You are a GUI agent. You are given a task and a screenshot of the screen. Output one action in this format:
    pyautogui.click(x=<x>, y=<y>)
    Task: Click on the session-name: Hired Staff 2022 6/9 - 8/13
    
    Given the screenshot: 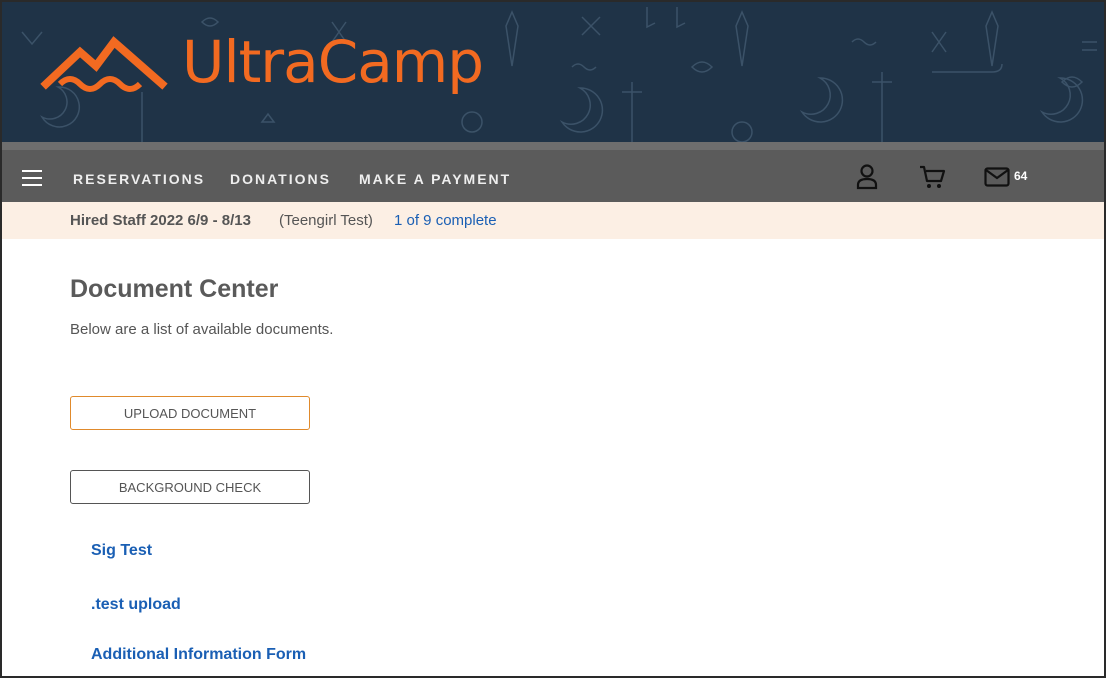 What is the action you would take?
    pyautogui.click(x=160, y=220)
    